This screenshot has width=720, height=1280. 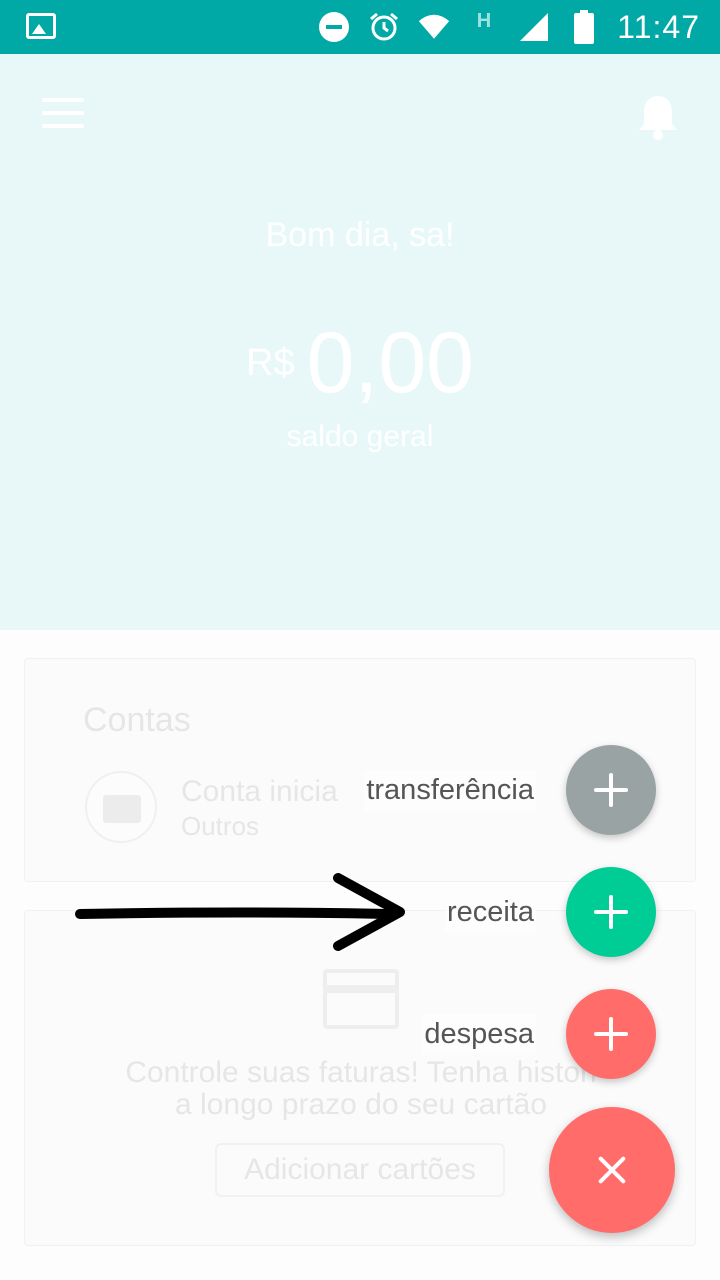 What do you see at coordinates (121, 807) in the screenshot?
I see `wallet-icon` at bounding box center [121, 807].